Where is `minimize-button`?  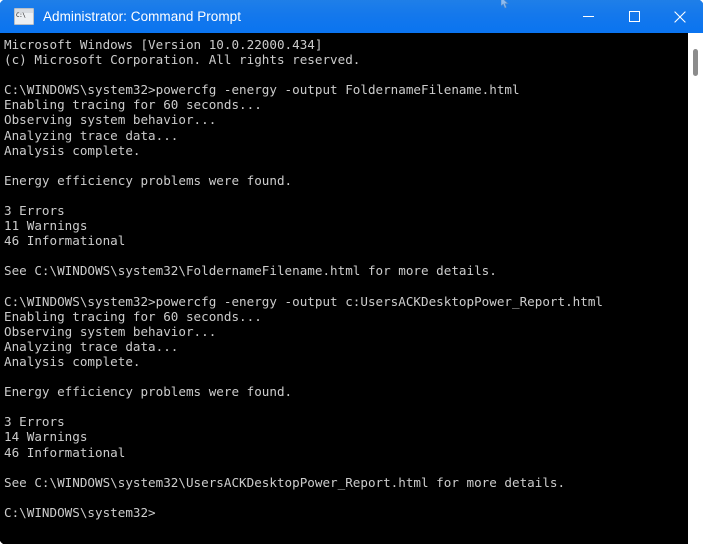
minimize-button is located at coordinates (588, 16).